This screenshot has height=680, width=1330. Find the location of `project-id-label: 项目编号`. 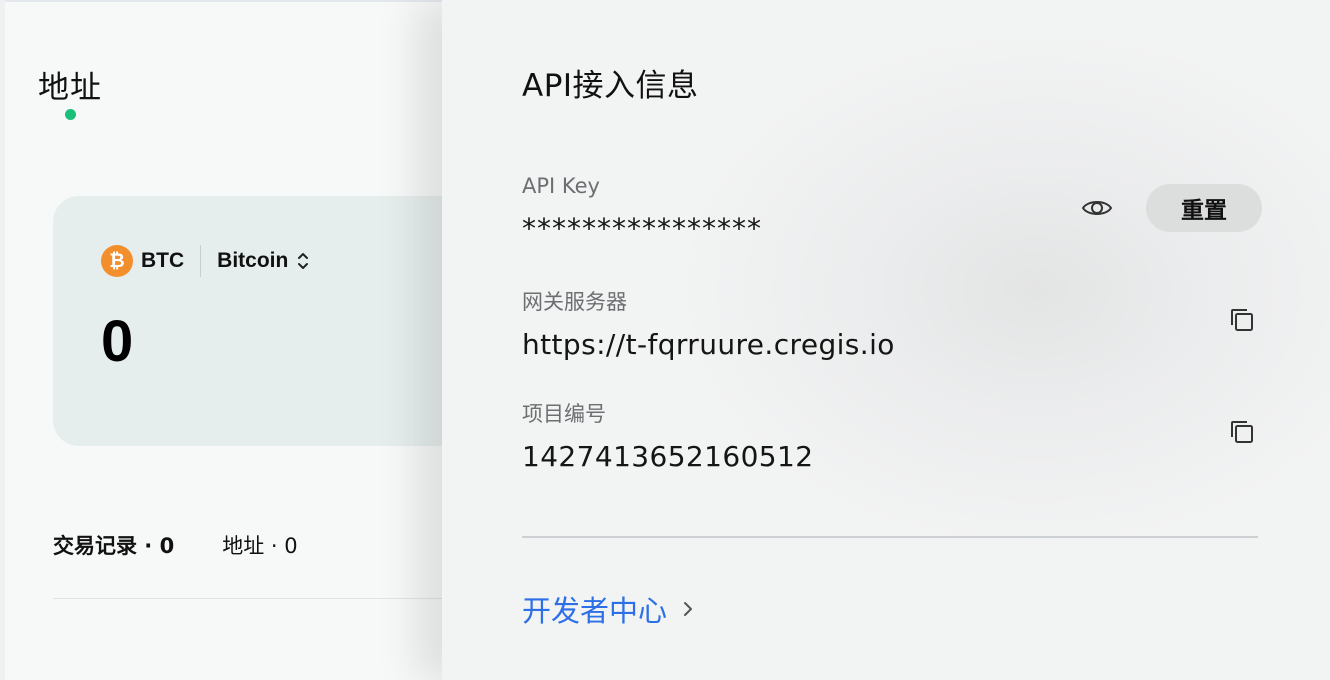

project-id-label: 项目编号 is located at coordinates (564, 414).